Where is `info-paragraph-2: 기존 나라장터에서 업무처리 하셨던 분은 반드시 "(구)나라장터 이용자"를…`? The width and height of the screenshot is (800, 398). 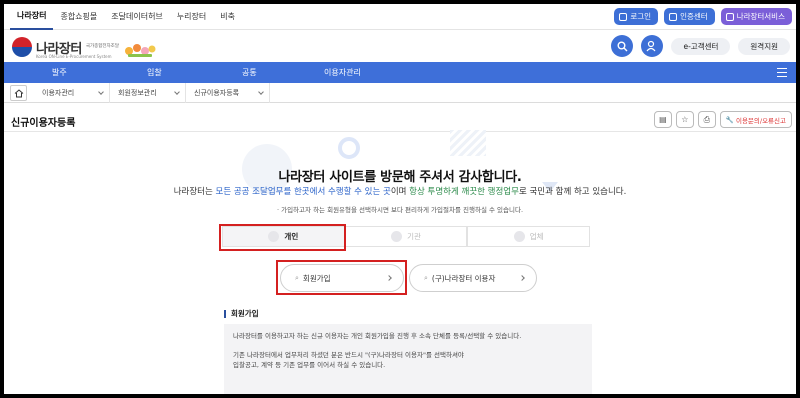 info-paragraph-2: 기존 나라장터에서 업무처리 하셨던 분은 반드시 "(구)나라장터 이용자"를… is located at coordinates (348, 355).